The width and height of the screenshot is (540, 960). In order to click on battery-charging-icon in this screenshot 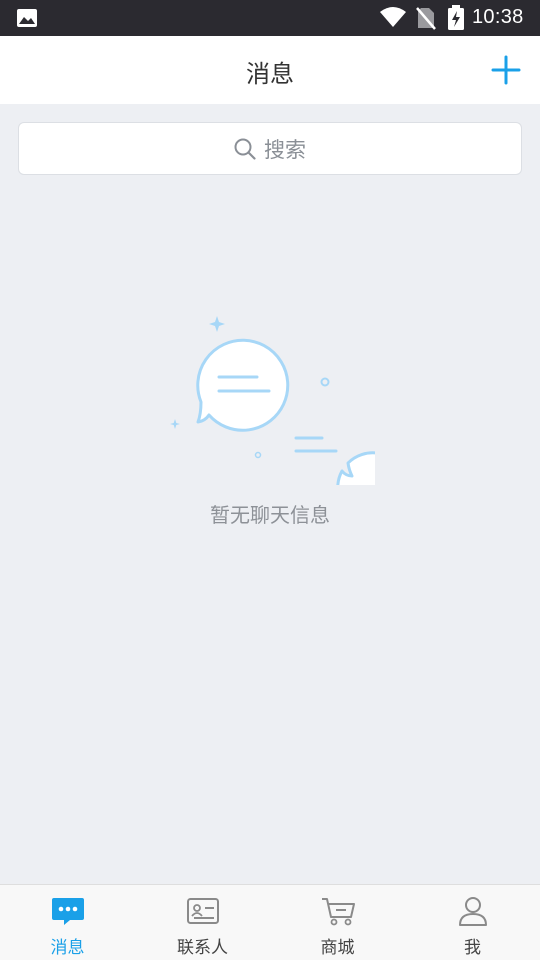, I will do `click(456, 17)`.